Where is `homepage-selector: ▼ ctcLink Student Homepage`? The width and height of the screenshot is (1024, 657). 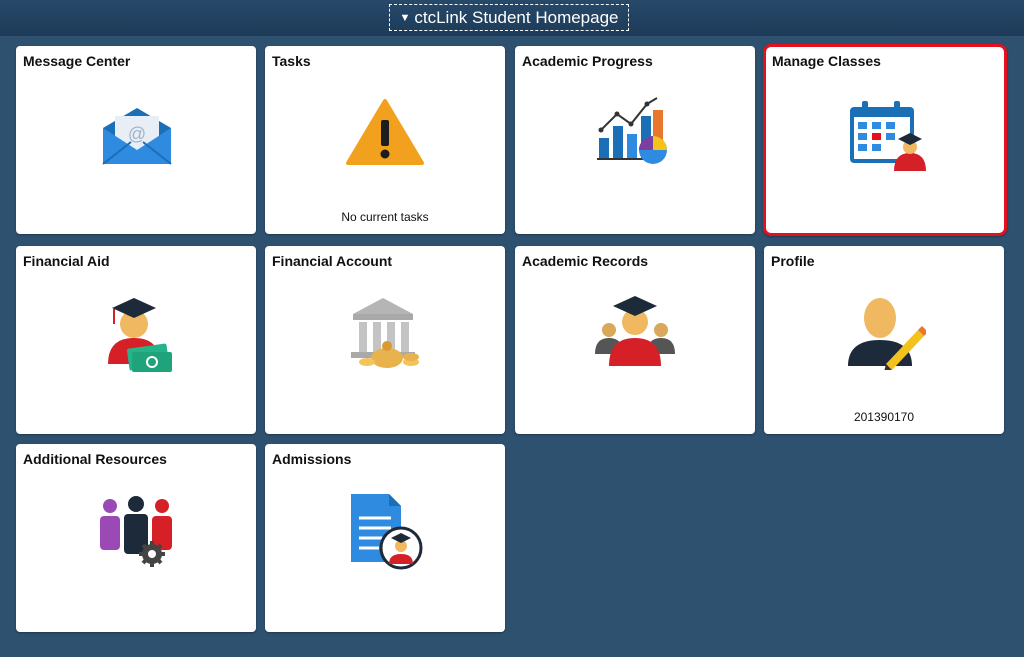
homepage-selector: ▼ ctcLink Student Homepage is located at coordinates (509, 17).